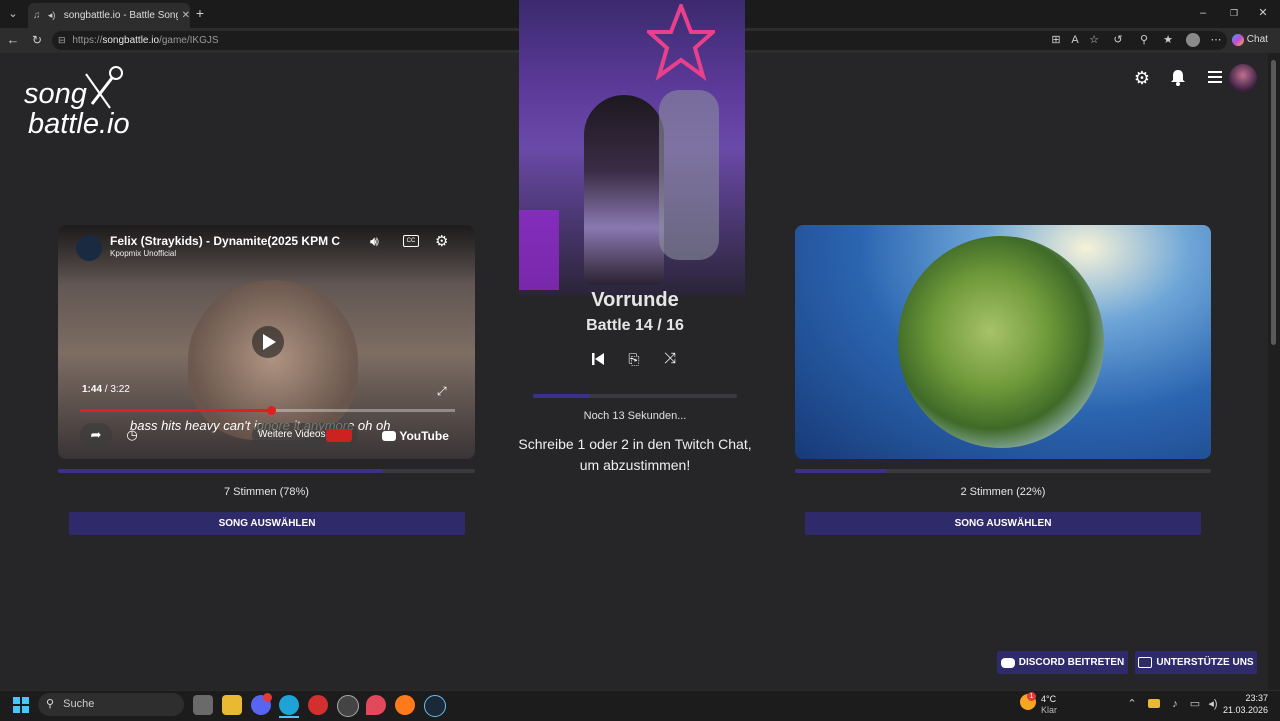  I want to click on close-tab-icon: ✕, so click(186, 15).